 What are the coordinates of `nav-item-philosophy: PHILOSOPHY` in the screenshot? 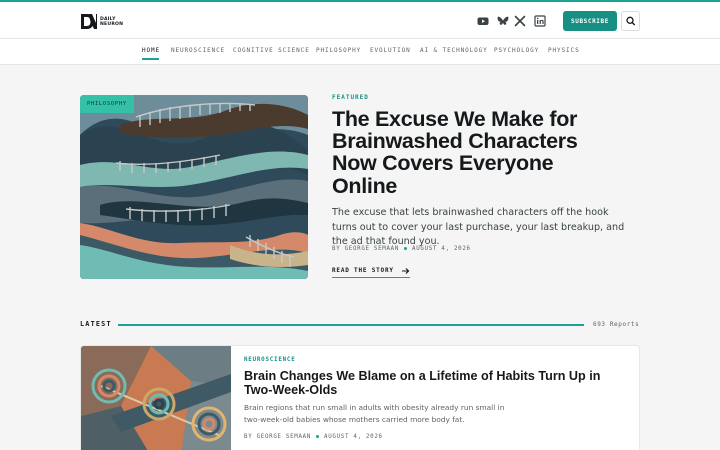 It's located at (338, 50).